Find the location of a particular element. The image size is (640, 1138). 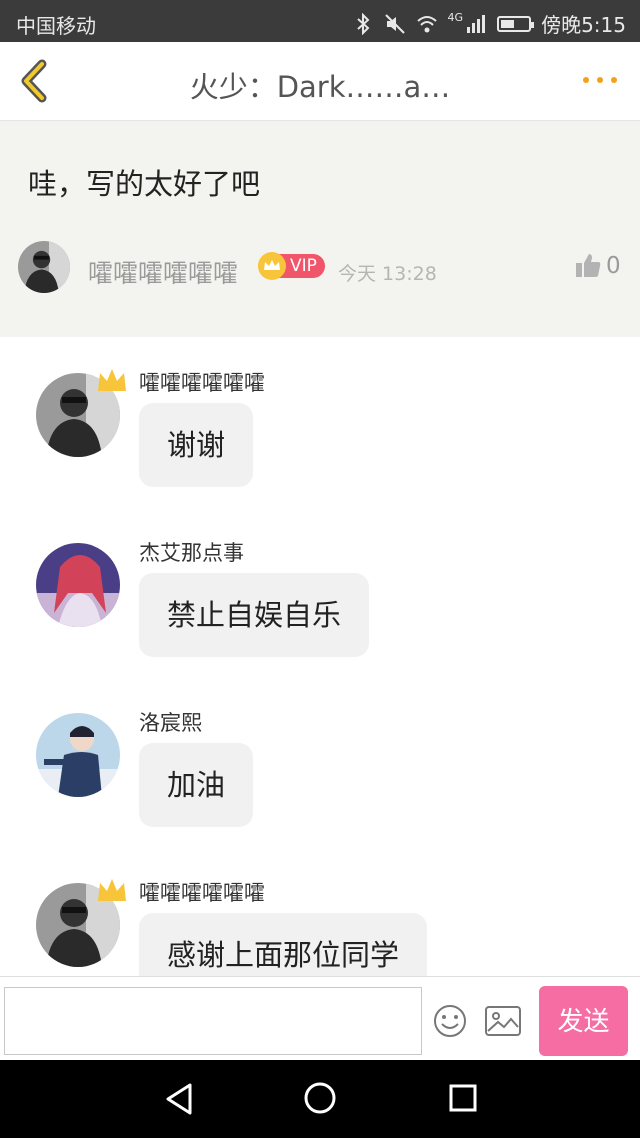

square-recent-icon is located at coordinates (463, 1098).